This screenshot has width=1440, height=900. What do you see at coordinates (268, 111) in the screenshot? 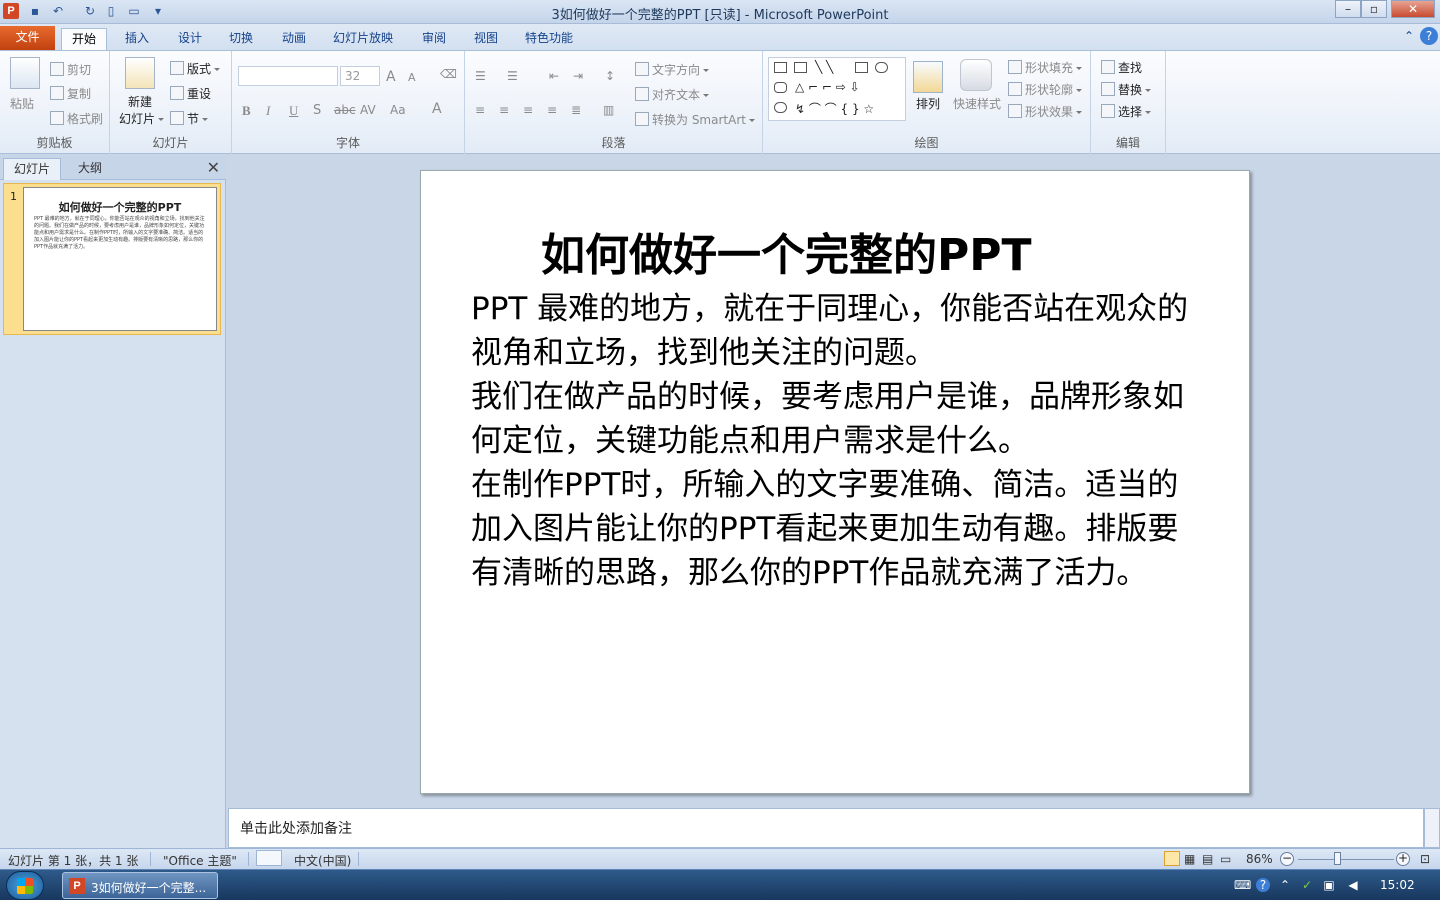
I see `italic-button: I` at bounding box center [268, 111].